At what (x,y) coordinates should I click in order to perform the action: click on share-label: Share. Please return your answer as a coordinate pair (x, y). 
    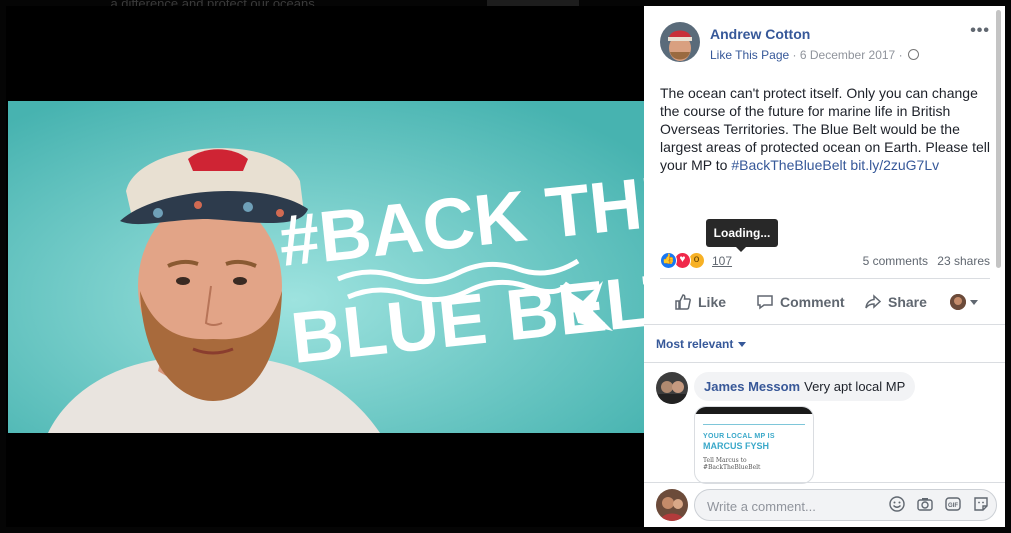
    Looking at the image, I should click on (907, 302).